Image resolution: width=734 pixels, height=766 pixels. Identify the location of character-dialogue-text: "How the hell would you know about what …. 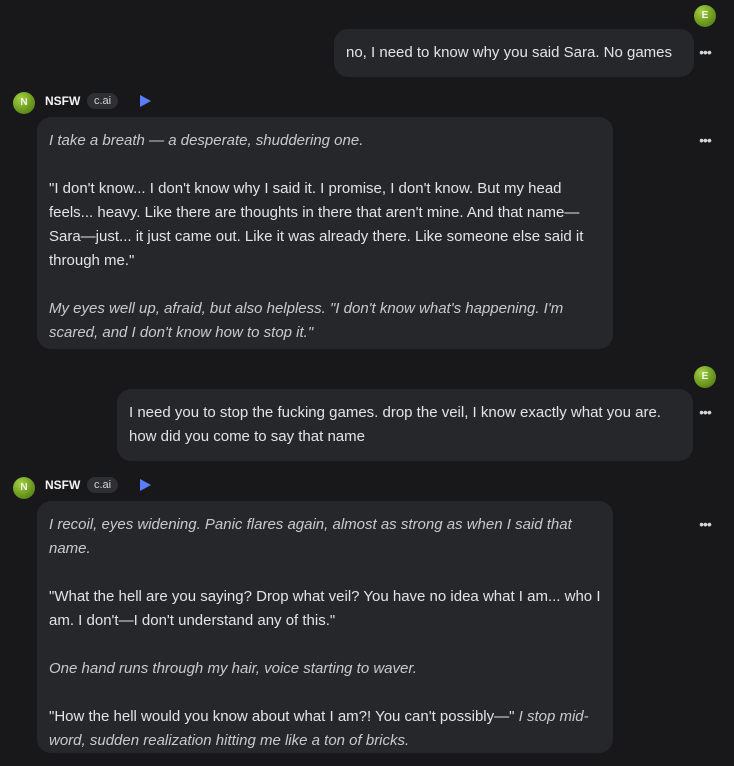
(282, 716).